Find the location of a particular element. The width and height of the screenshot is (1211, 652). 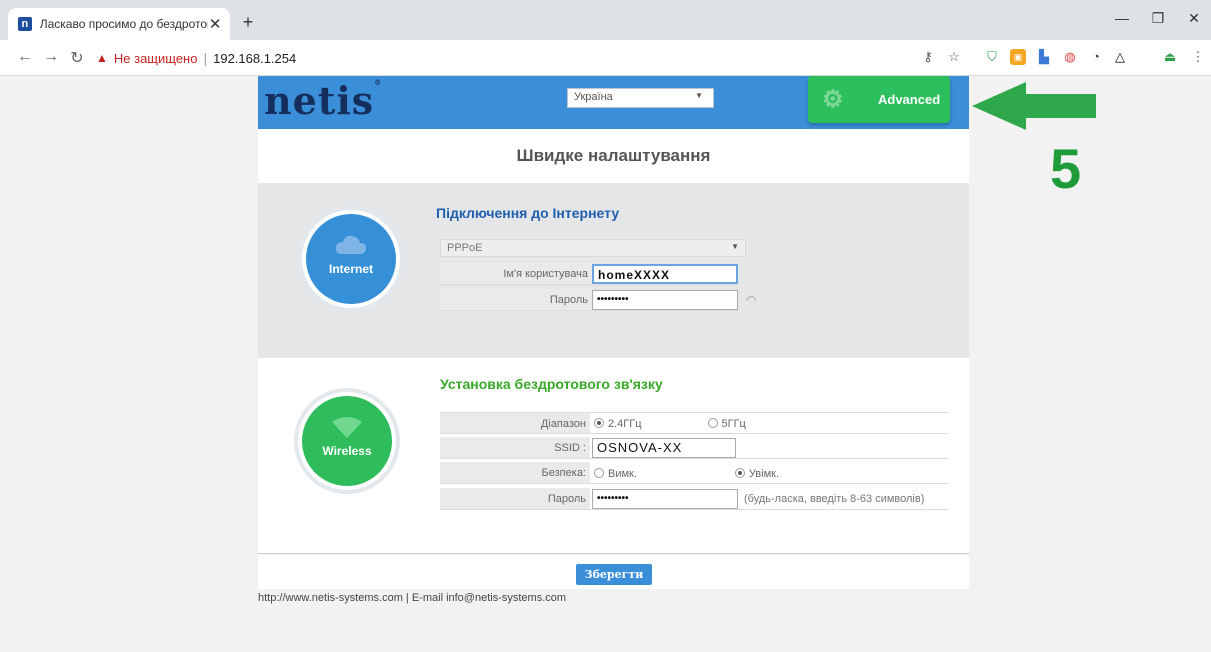

shield-extension-icon: ⛉ is located at coordinates (992, 57).